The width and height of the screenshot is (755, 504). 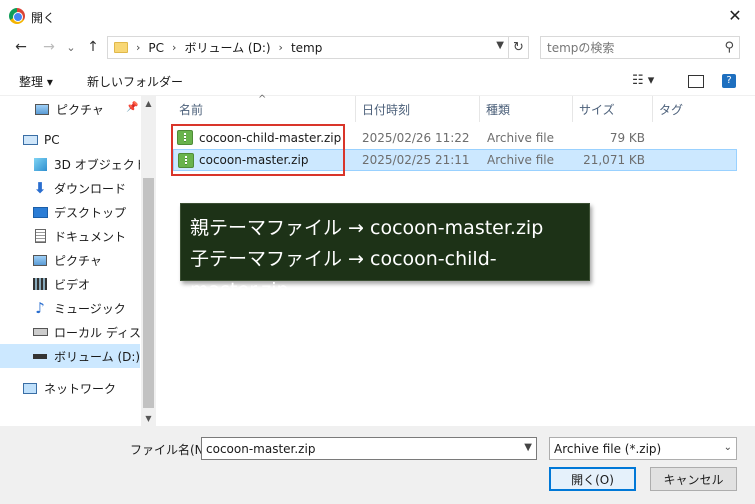 I want to click on breadcrumb-volume-d: ボリューム (D:), so click(x=227, y=47).